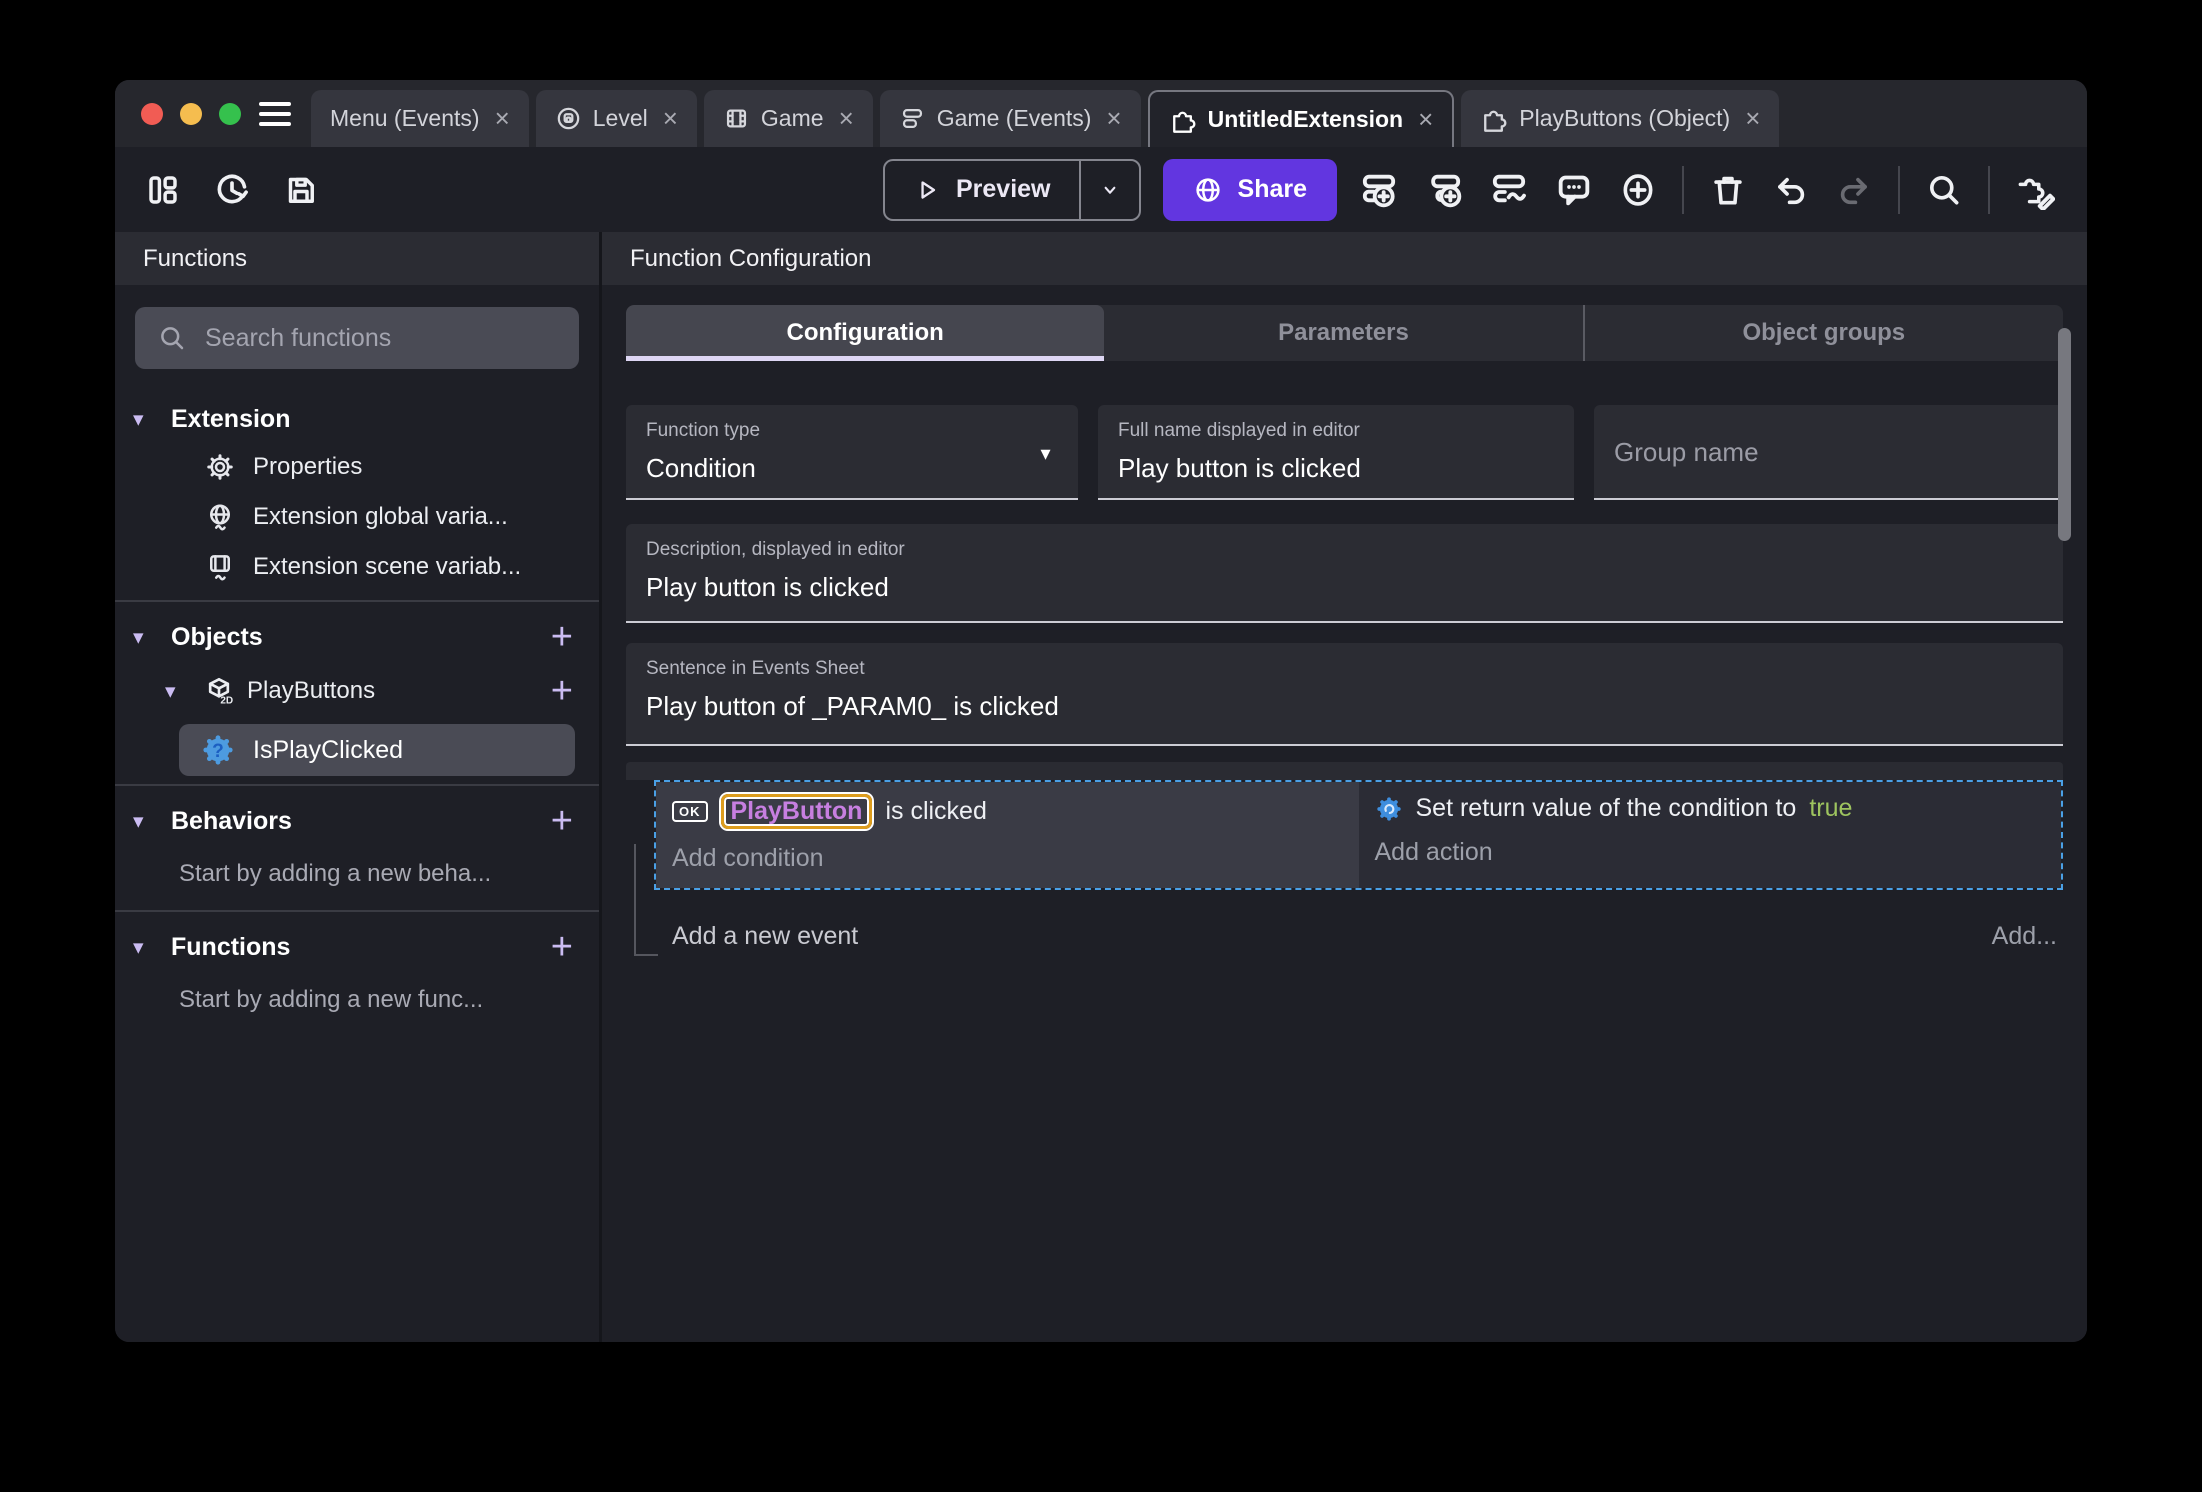 The height and width of the screenshot is (1492, 2202). Describe the element at coordinates (275, 113) in the screenshot. I see `menu-icon` at that location.